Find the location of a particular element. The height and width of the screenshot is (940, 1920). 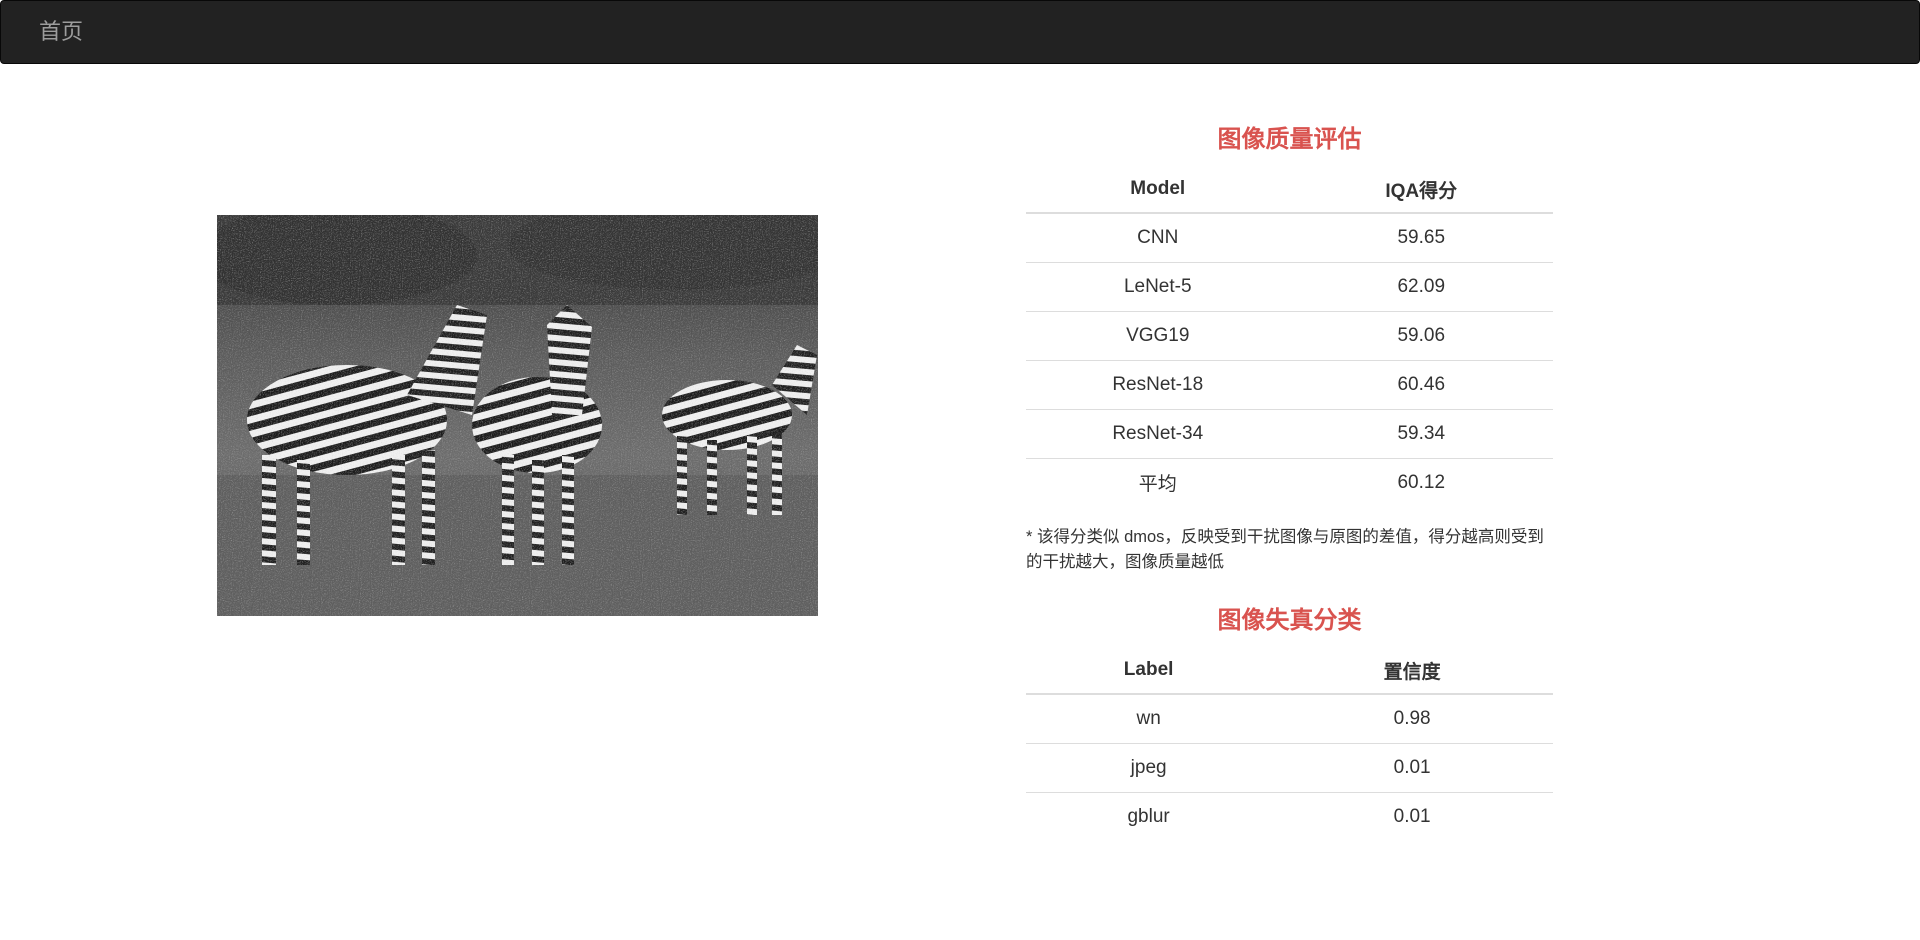

table-row-average: 平均 60.12 is located at coordinates (1289, 482).